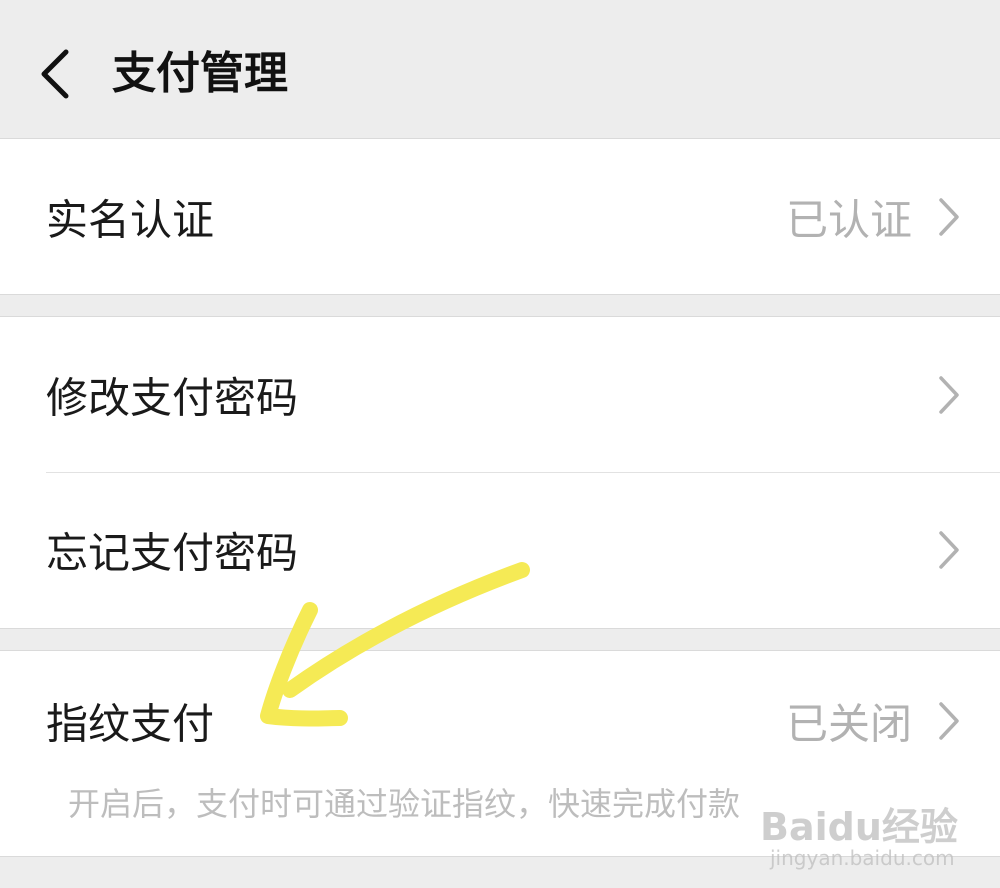 The width and height of the screenshot is (1000, 888). I want to click on watermark-url: jingyan.baidu.com, so click(862, 858).